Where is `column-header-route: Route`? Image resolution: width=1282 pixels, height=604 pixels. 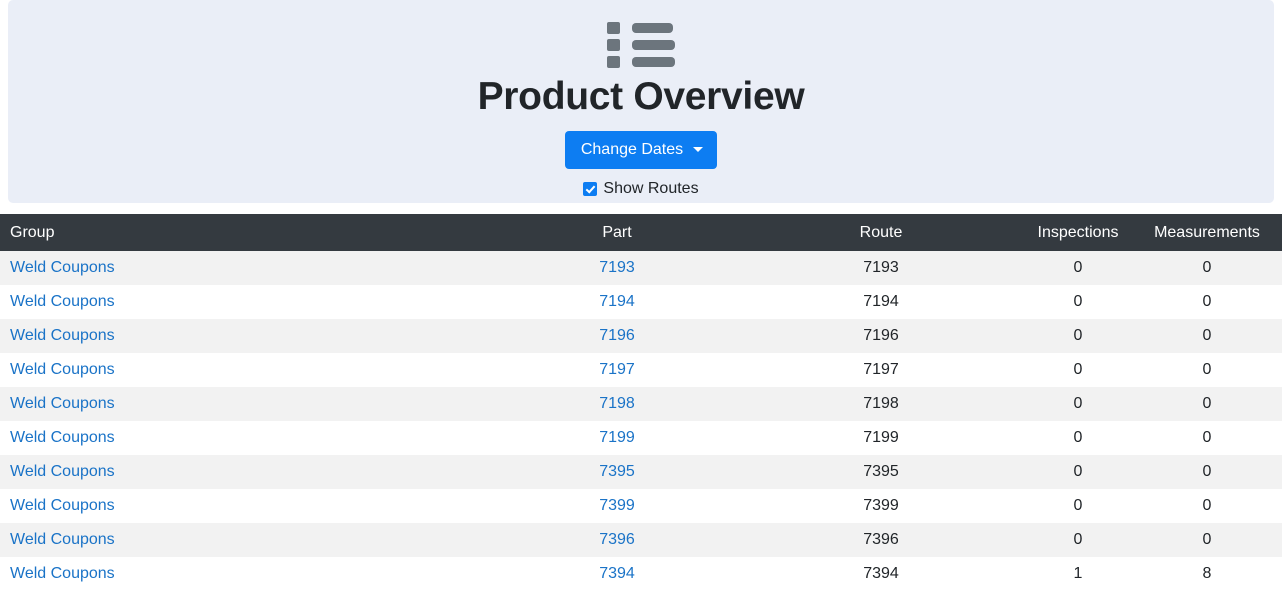 column-header-route: Route is located at coordinates (881, 232).